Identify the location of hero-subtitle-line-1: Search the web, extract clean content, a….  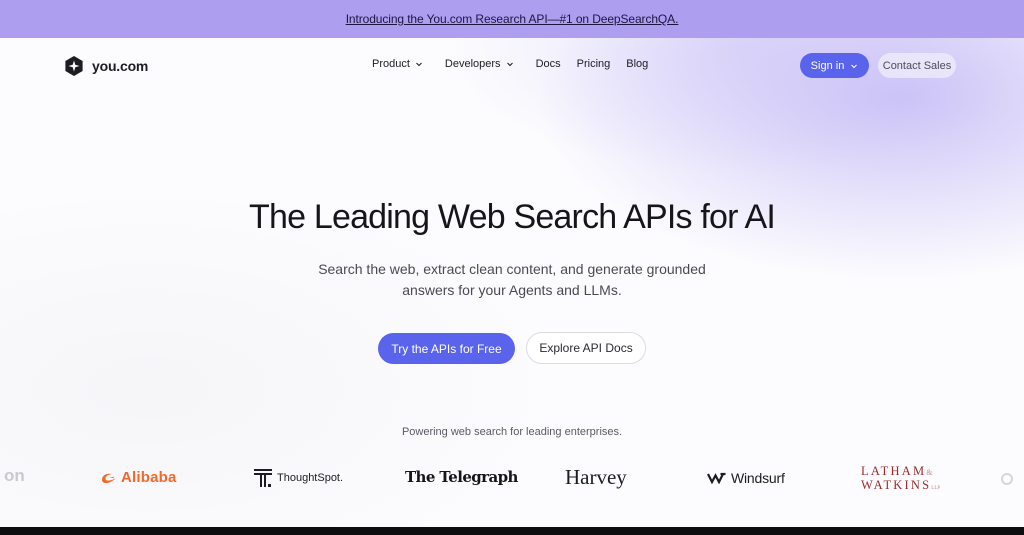
(512, 269).